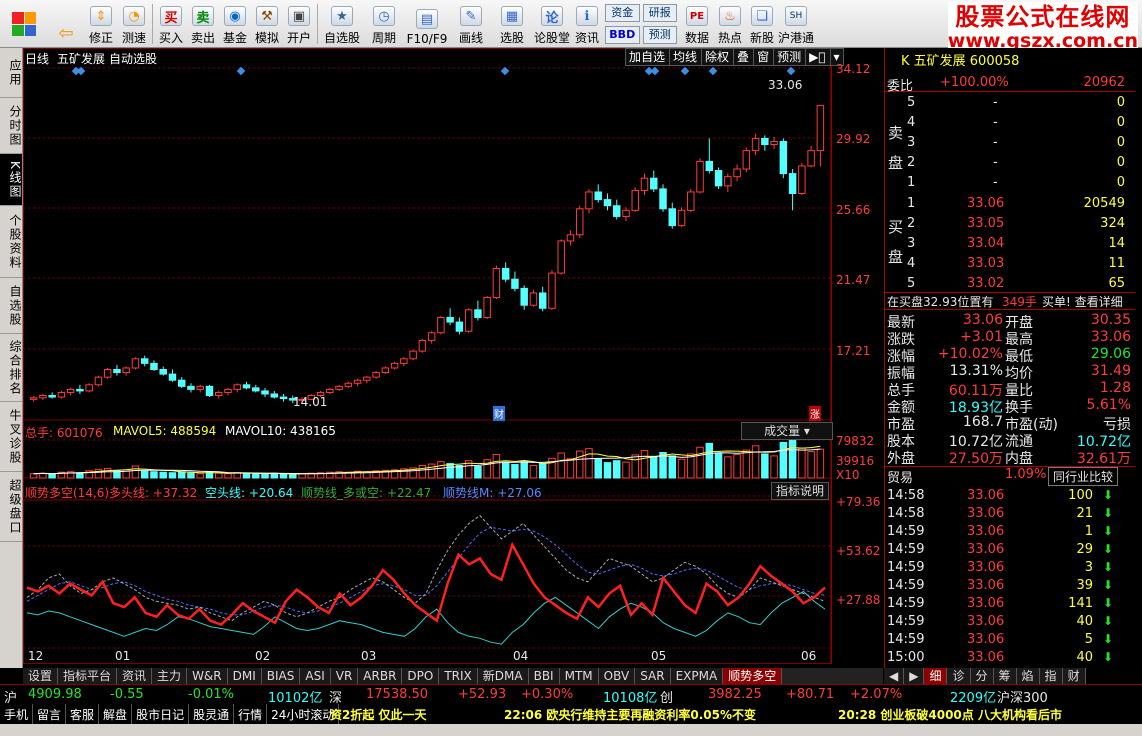 The height and width of the screenshot is (736, 1142). What do you see at coordinates (1010, 244) in the screenshot?
I see `buy-level-row: 3 33.04 14` at bounding box center [1010, 244].